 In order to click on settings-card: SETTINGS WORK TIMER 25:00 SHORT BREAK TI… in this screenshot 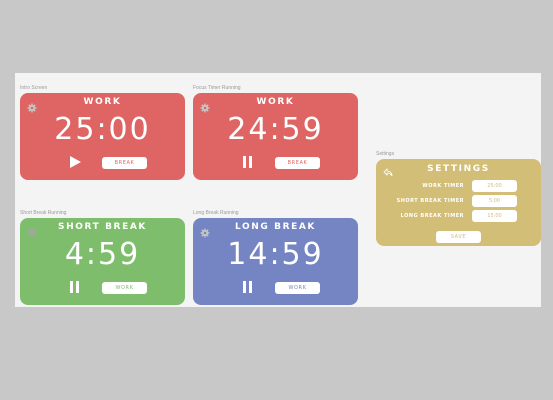, I will do `click(458, 202)`.